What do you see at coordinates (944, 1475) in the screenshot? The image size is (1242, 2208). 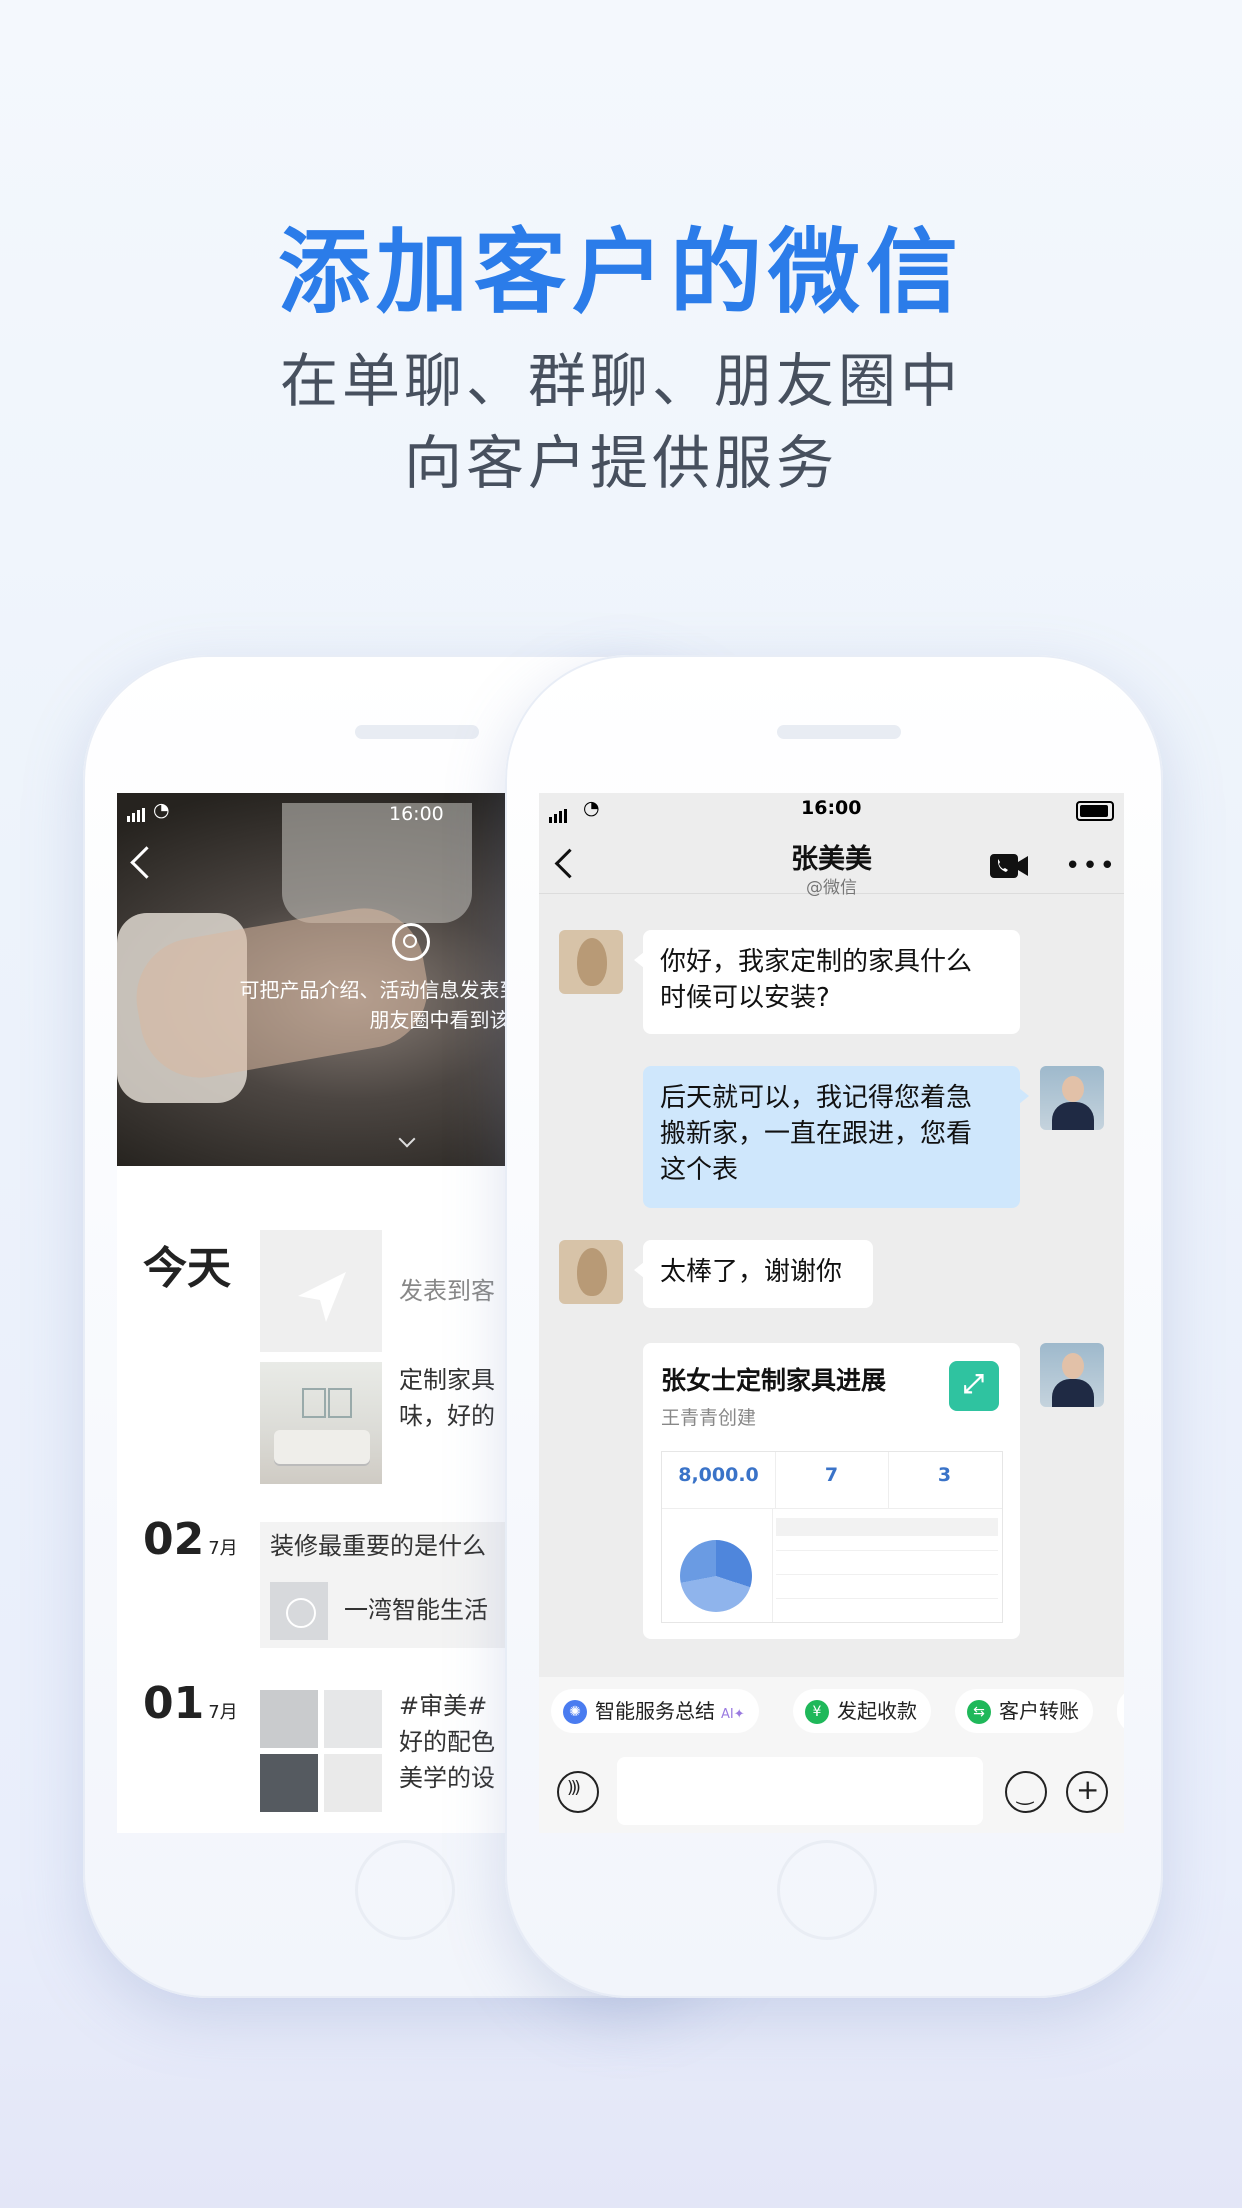 I see `stat-value: 3` at bounding box center [944, 1475].